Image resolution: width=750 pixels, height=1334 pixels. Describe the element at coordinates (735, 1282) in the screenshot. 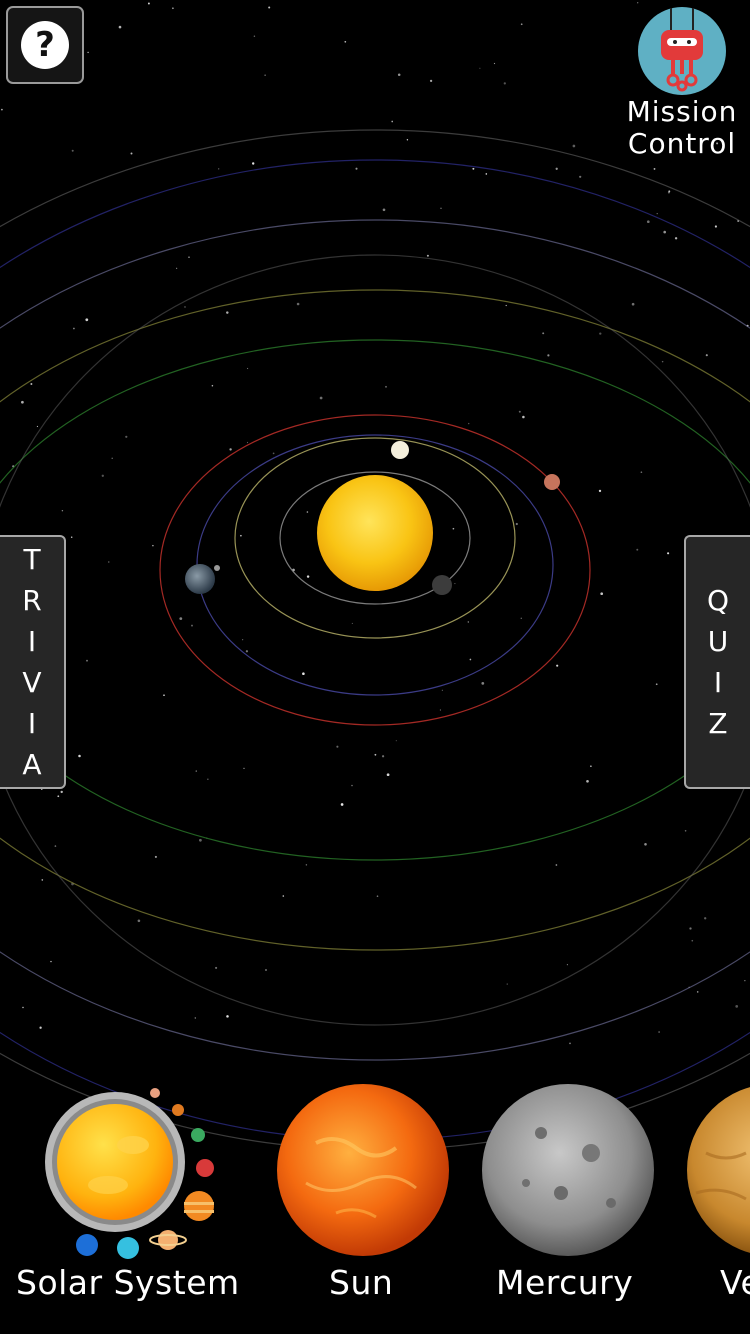

I see `carousel-item-label: Ve` at that location.